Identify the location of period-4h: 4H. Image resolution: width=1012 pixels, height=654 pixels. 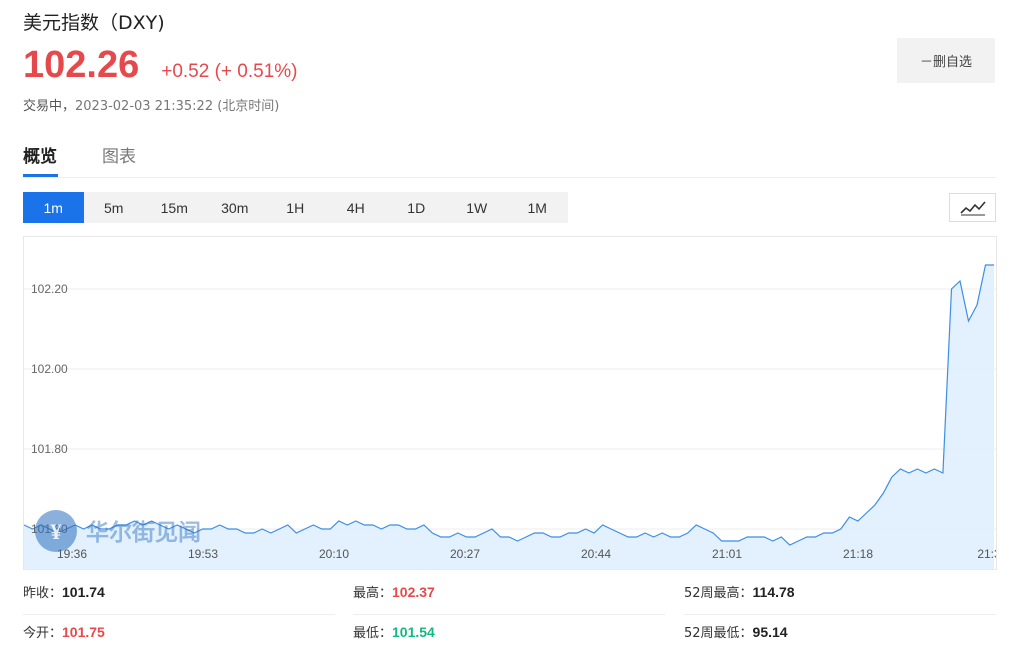
(356, 207).